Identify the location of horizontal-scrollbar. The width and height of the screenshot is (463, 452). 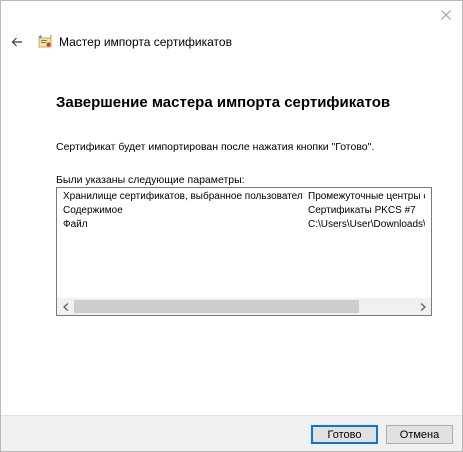
(244, 306).